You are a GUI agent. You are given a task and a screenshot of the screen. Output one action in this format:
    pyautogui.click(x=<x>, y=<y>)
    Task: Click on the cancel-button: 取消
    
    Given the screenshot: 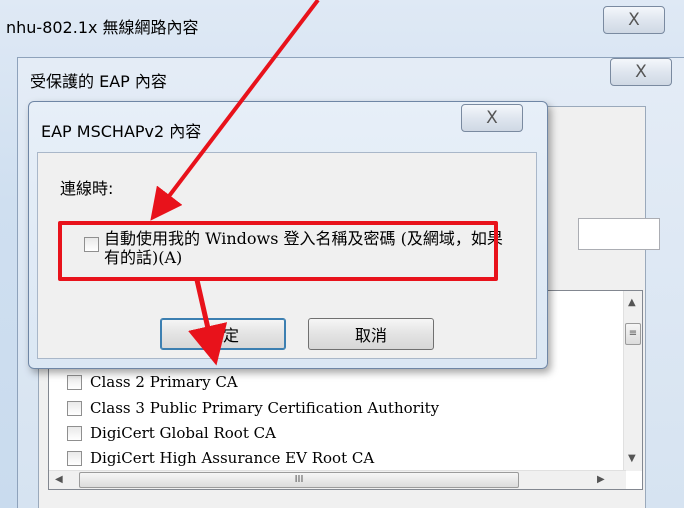 What is the action you would take?
    pyautogui.click(x=371, y=334)
    